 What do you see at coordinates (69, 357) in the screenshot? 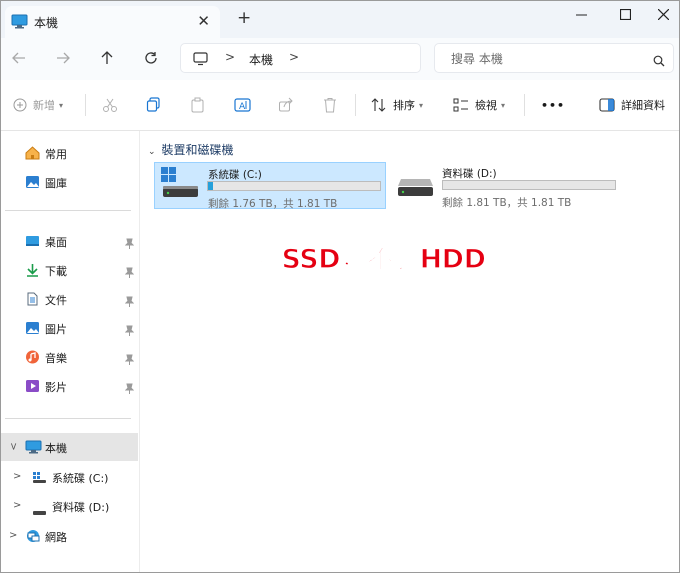
I see `sidebar-item-music: 音樂` at bounding box center [69, 357].